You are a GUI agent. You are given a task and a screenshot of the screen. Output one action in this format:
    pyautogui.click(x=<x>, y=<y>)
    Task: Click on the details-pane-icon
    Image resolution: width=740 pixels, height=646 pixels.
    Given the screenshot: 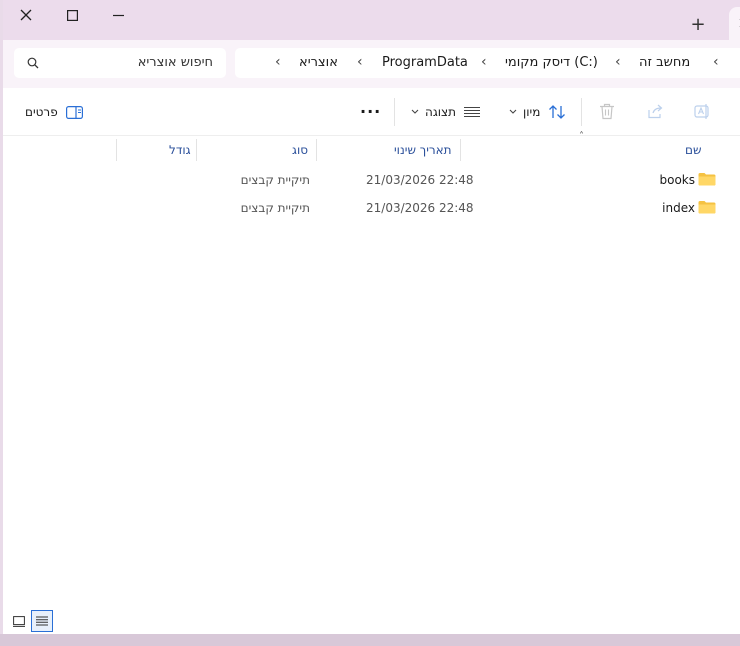 What is the action you would take?
    pyautogui.click(x=74, y=112)
    